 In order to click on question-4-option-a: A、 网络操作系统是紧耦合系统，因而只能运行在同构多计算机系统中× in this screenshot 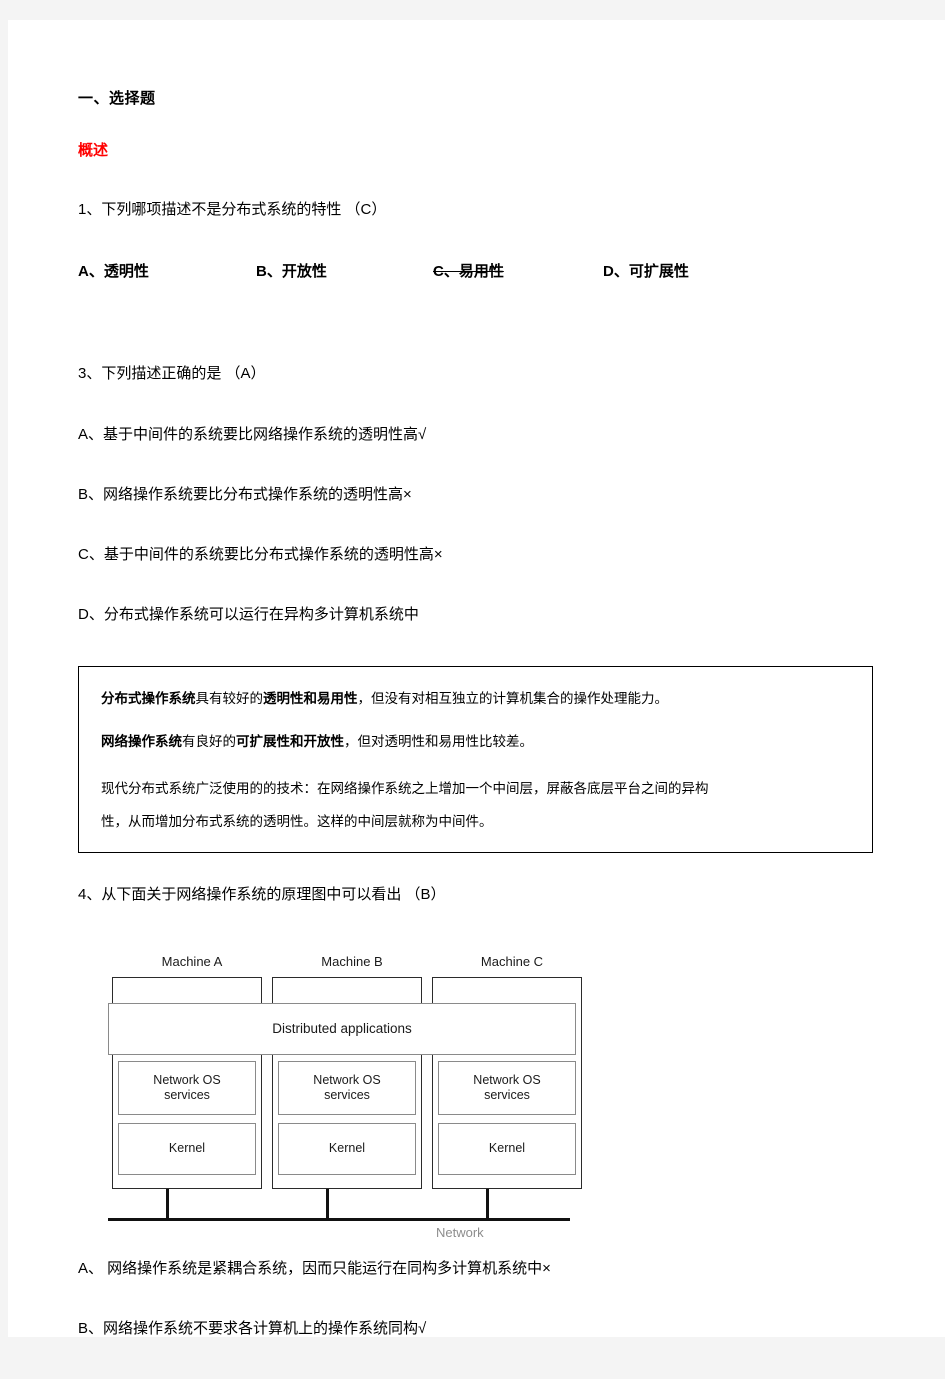, I will do `click(314, 1268)`.